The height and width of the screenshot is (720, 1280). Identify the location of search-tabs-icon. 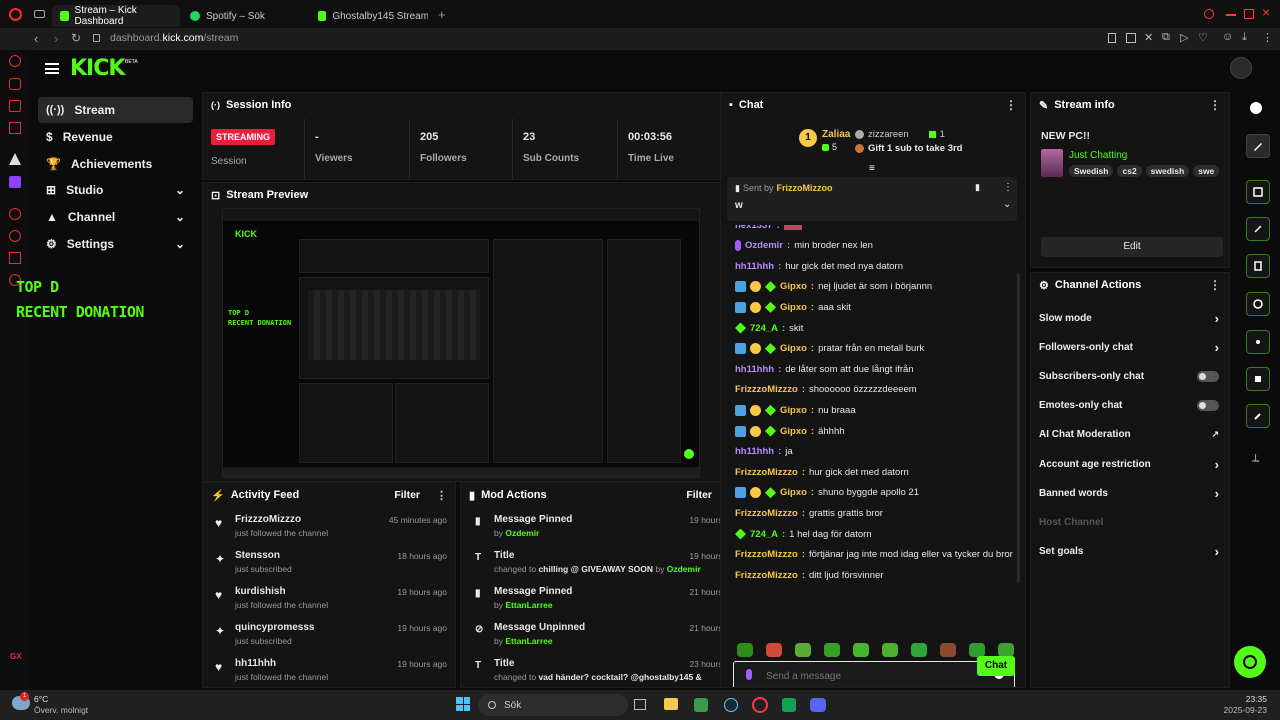
(1209, 14).